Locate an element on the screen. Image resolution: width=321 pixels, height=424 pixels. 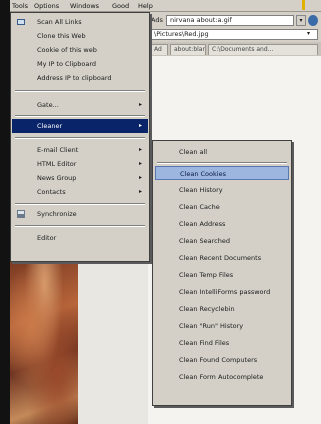
submenu-item-clean-address: Clean Address is located at coordinates (222, 224).